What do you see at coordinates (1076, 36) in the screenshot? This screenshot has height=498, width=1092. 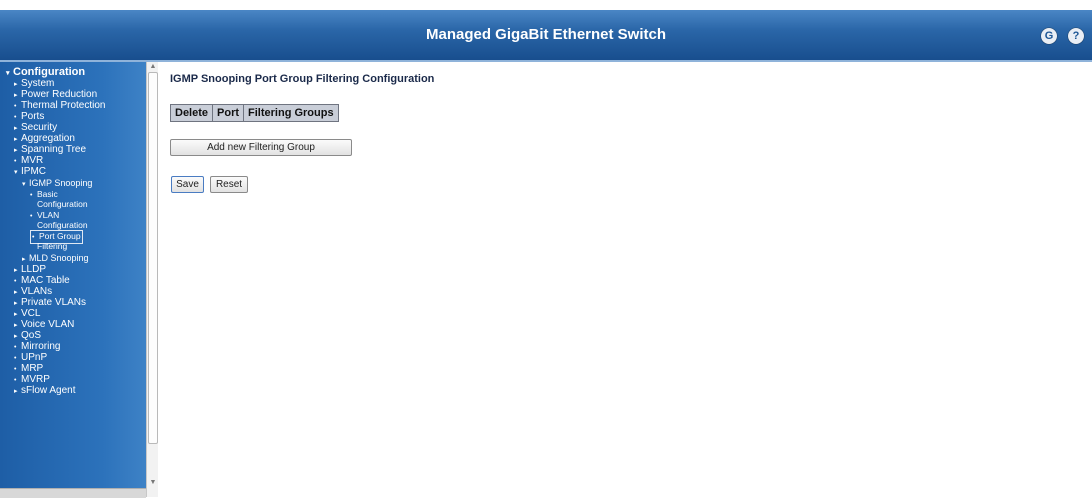 I see `help-icon: ?` at bounding box center [1076, 36].